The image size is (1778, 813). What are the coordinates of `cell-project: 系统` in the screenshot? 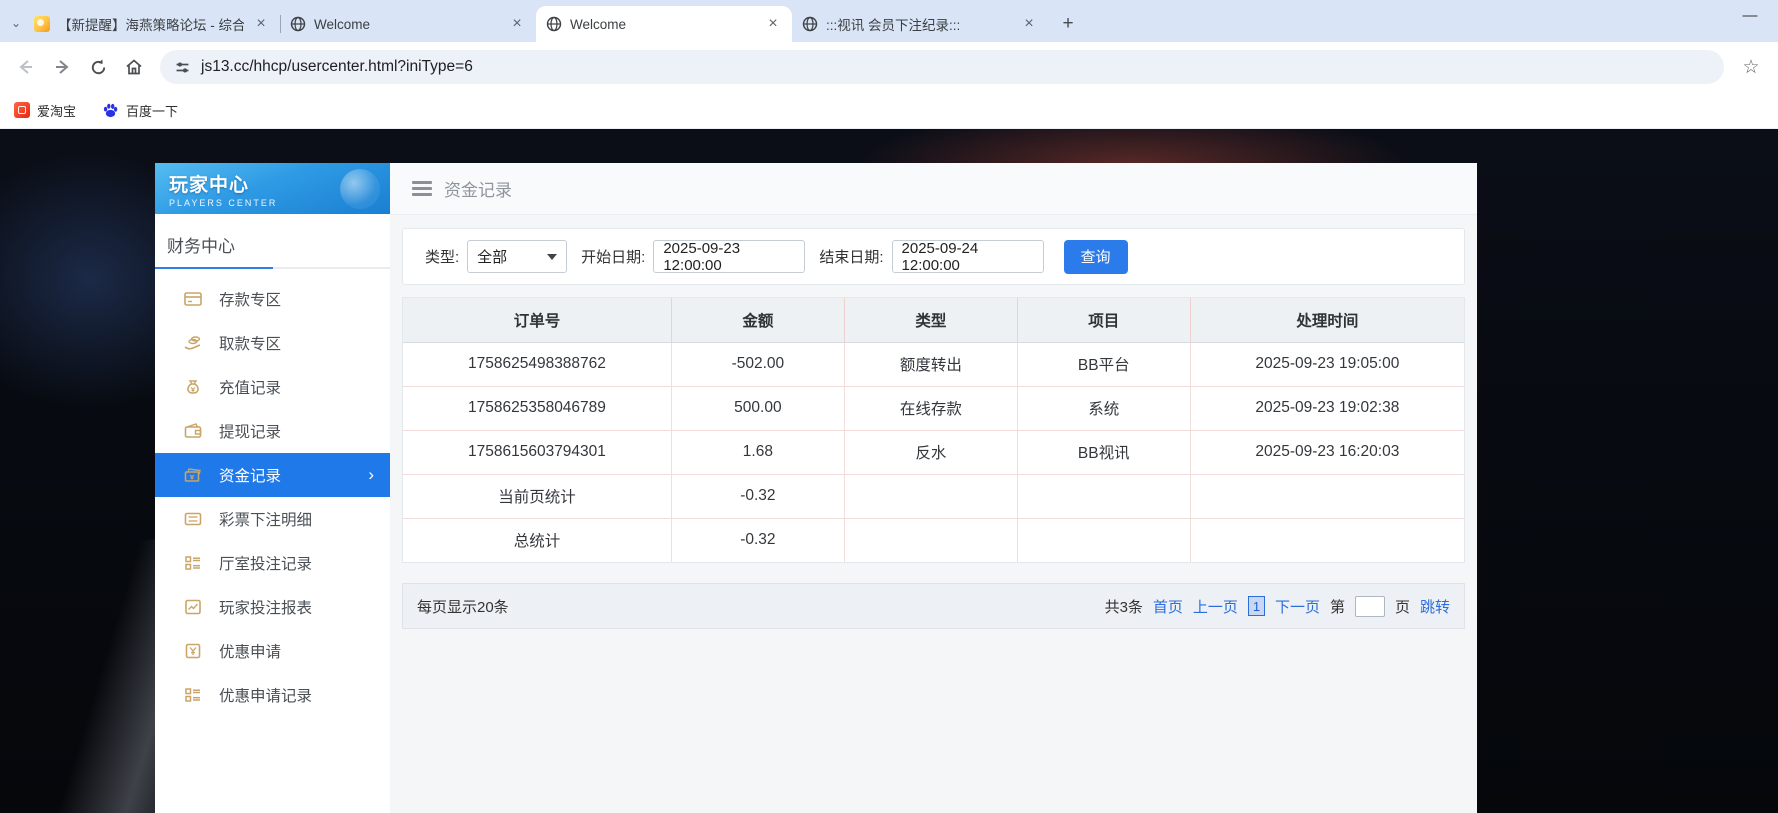 It's located at (1103, 407).